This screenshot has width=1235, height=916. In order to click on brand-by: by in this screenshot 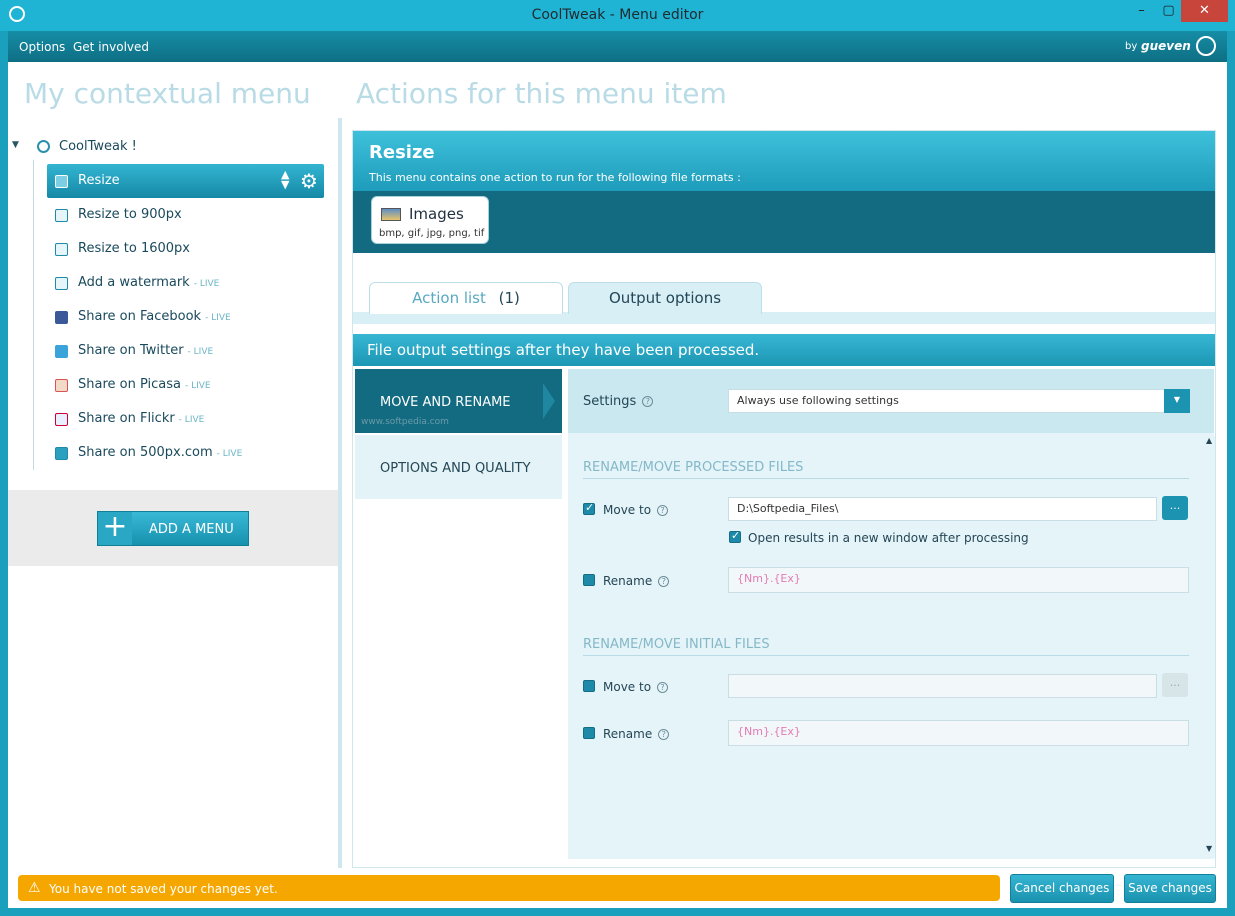, I will do `click(1131, 46)`.